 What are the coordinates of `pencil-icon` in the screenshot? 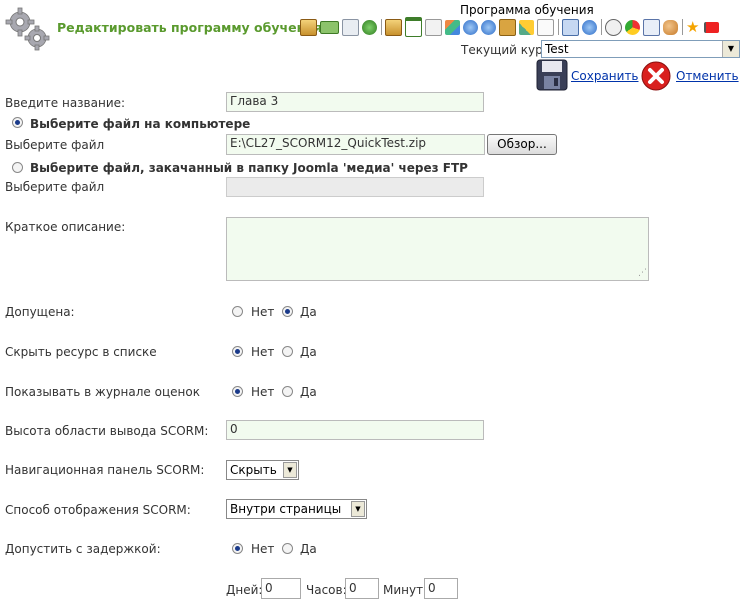 It's located at (526, 27).